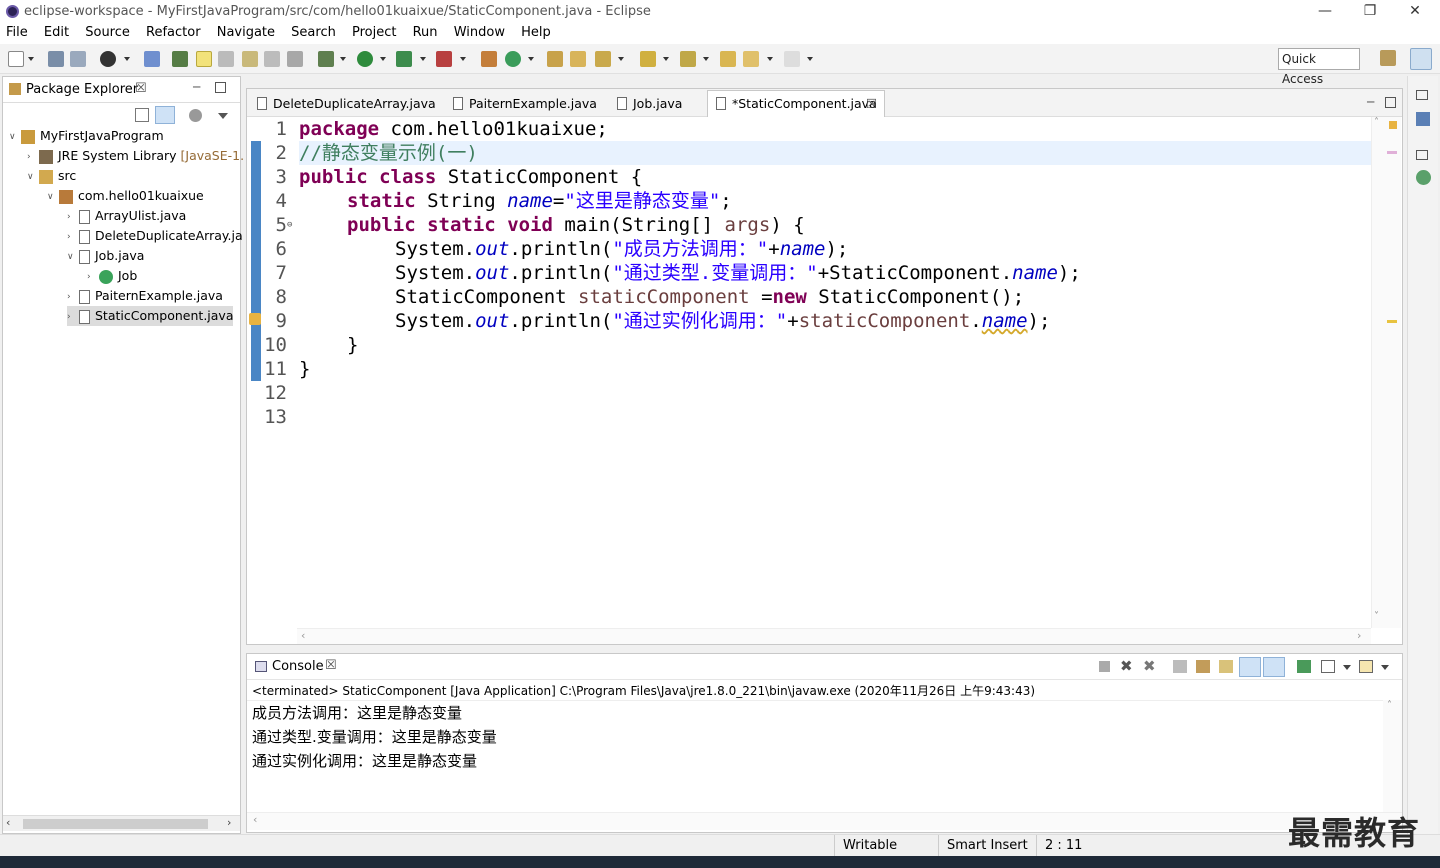  What do you see at coordinates (107, 33) in the screenshot?
I see `menu-source: Source` at bounding box center [107, 33].